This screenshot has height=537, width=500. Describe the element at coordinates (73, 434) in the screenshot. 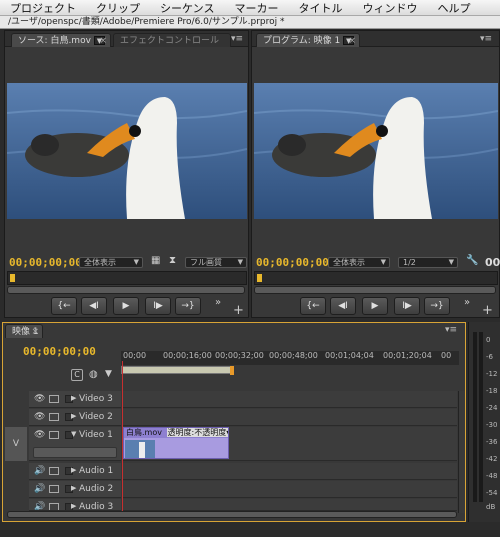

I see `collapse-triangle-icon: ▼` at that location.